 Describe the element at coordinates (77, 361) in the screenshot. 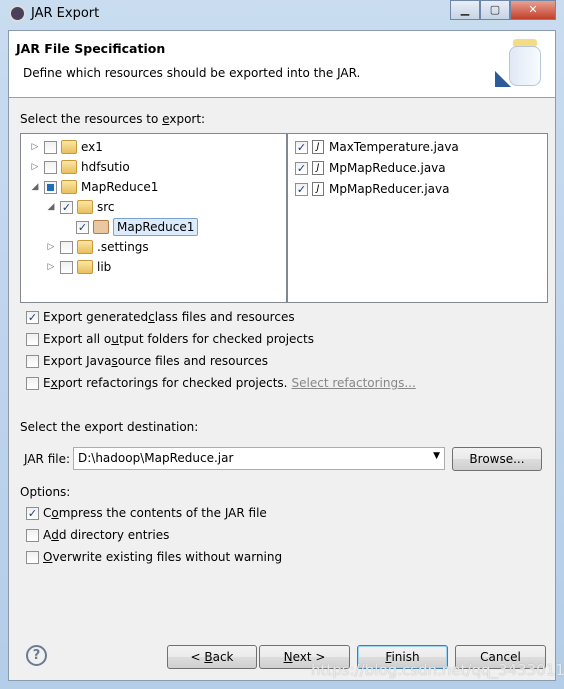

I see `option-label-part: Export Java` at that location.